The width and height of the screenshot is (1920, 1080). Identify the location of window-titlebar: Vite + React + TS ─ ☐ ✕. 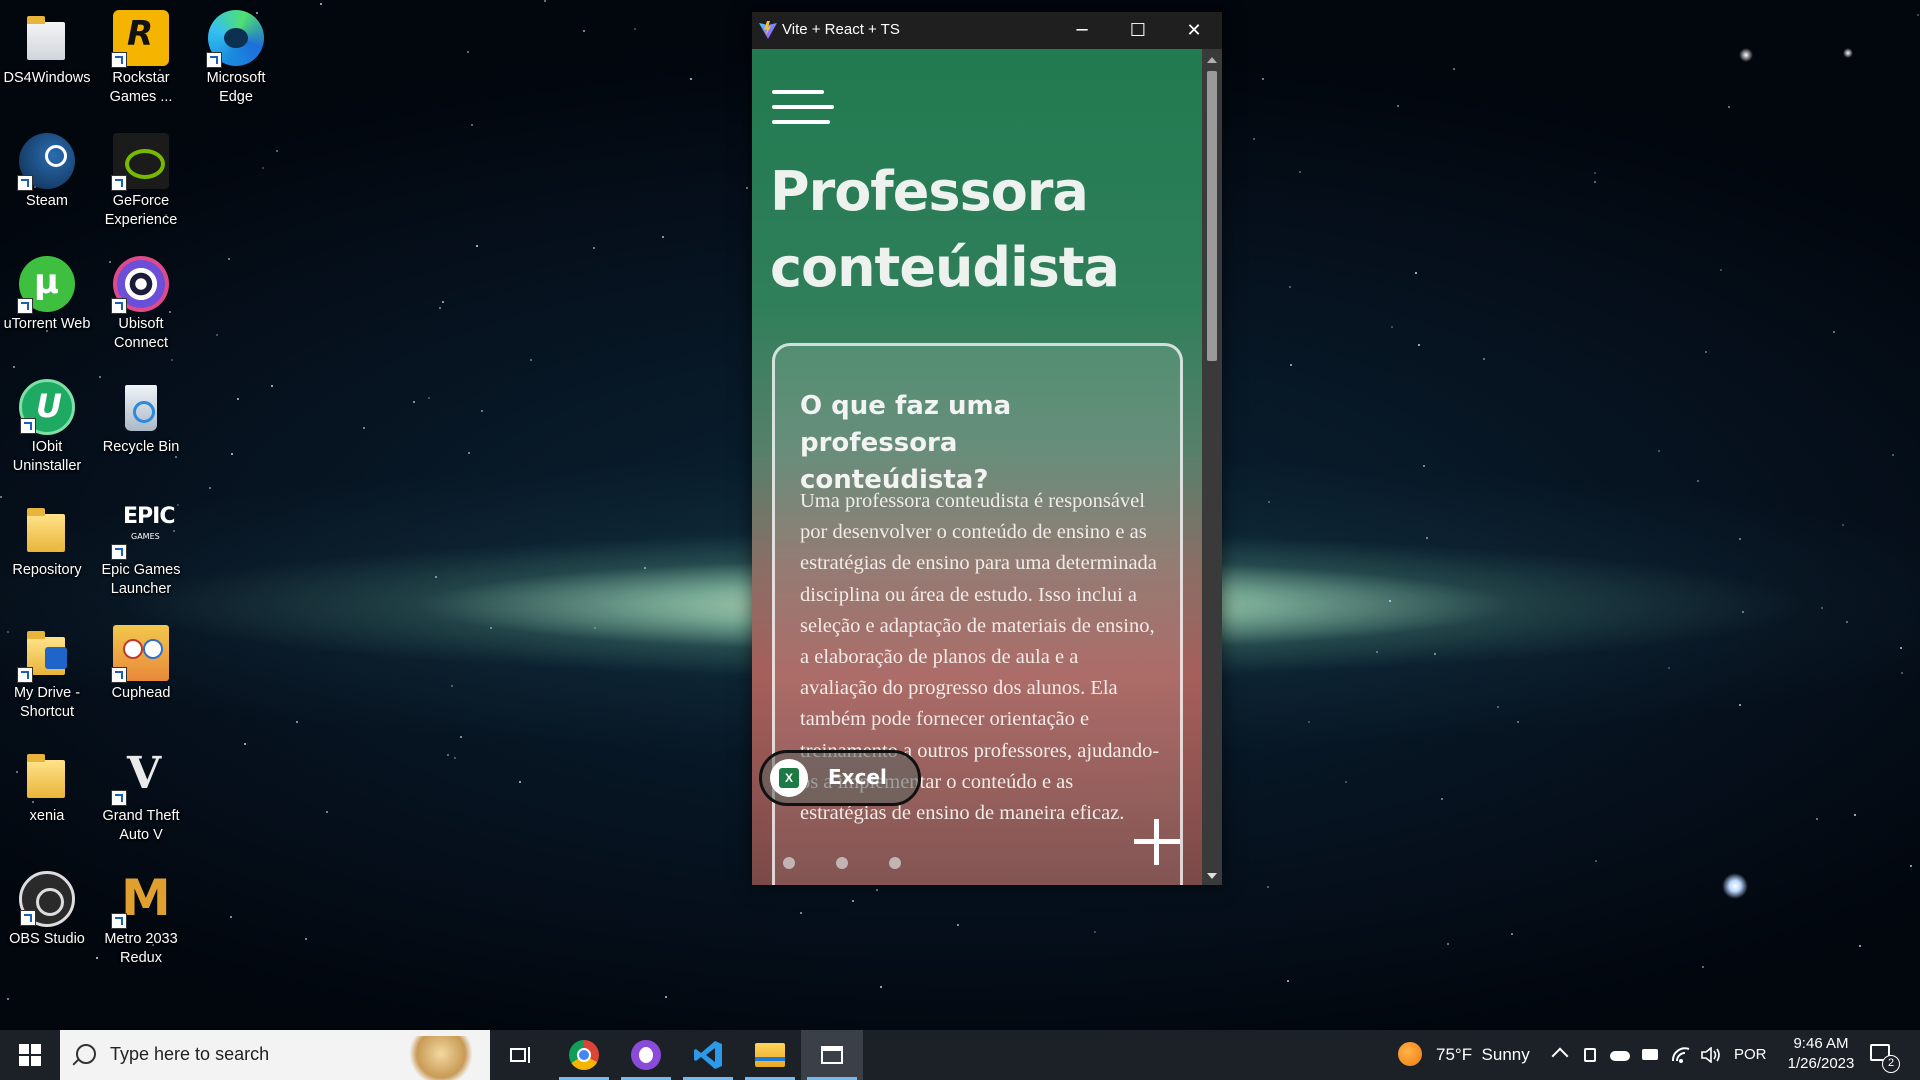
(987, 30).